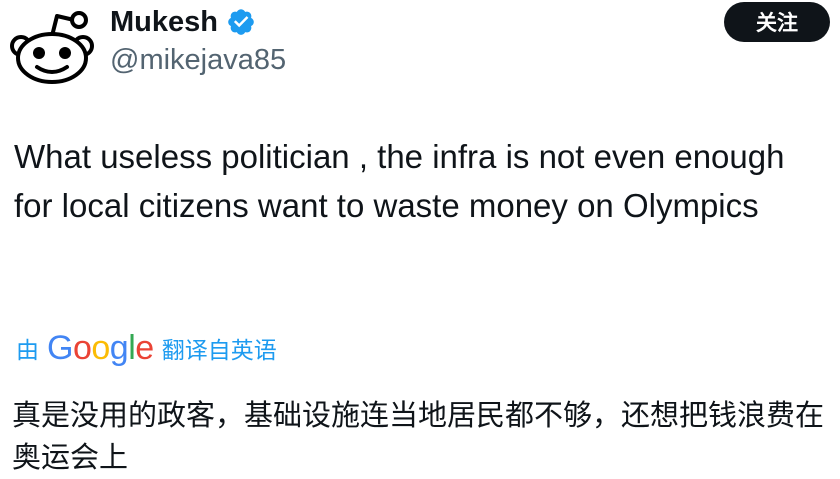 Image resolution: width=840 pixels, height=479 pixels. What do you see at coordinates (241, 22) in the screenshot?
I see `verified-badge-icon` at bounding box center [241, 22].